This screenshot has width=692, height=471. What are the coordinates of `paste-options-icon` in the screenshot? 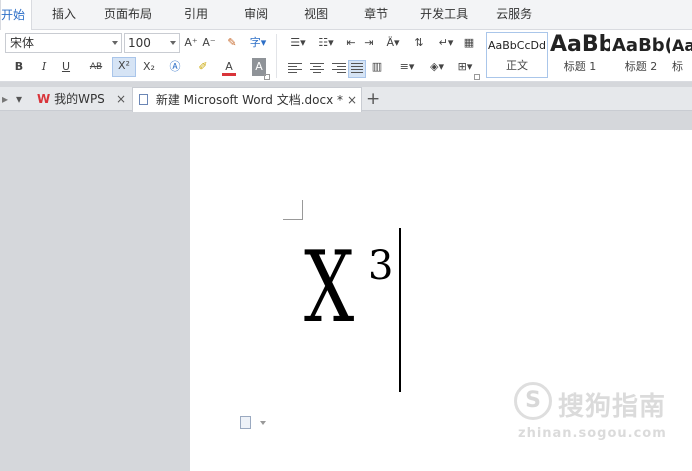 It's located at (245, 422).